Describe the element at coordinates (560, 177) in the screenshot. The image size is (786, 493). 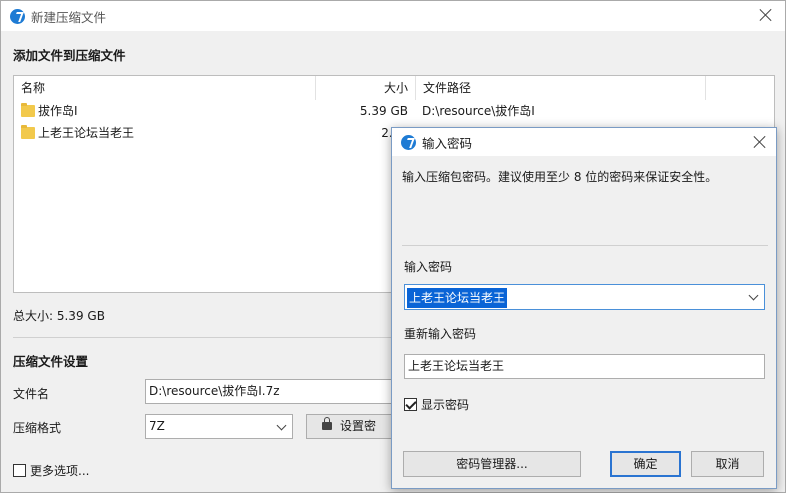
I see `dialog-description: 输入压缩包密码。建议使用至少 8 位的密码来保证安全性。` at that location.